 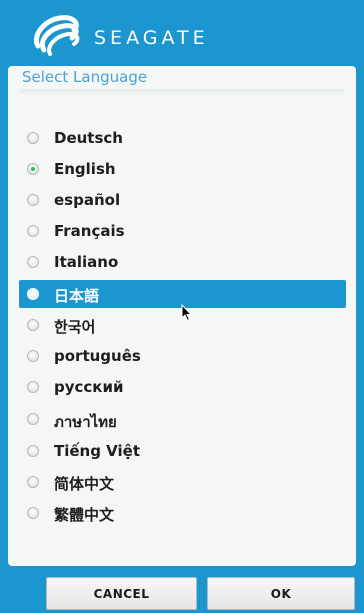 I want to click on language-option: 繁體中文, so click(x=182, y=513).